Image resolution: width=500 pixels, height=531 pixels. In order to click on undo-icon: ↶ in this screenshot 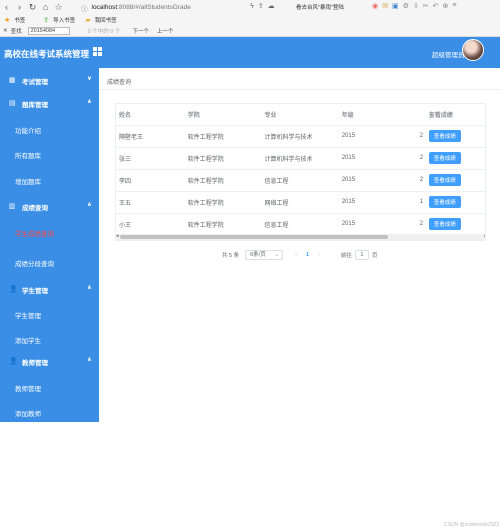, I will do `click(436, 6)`.